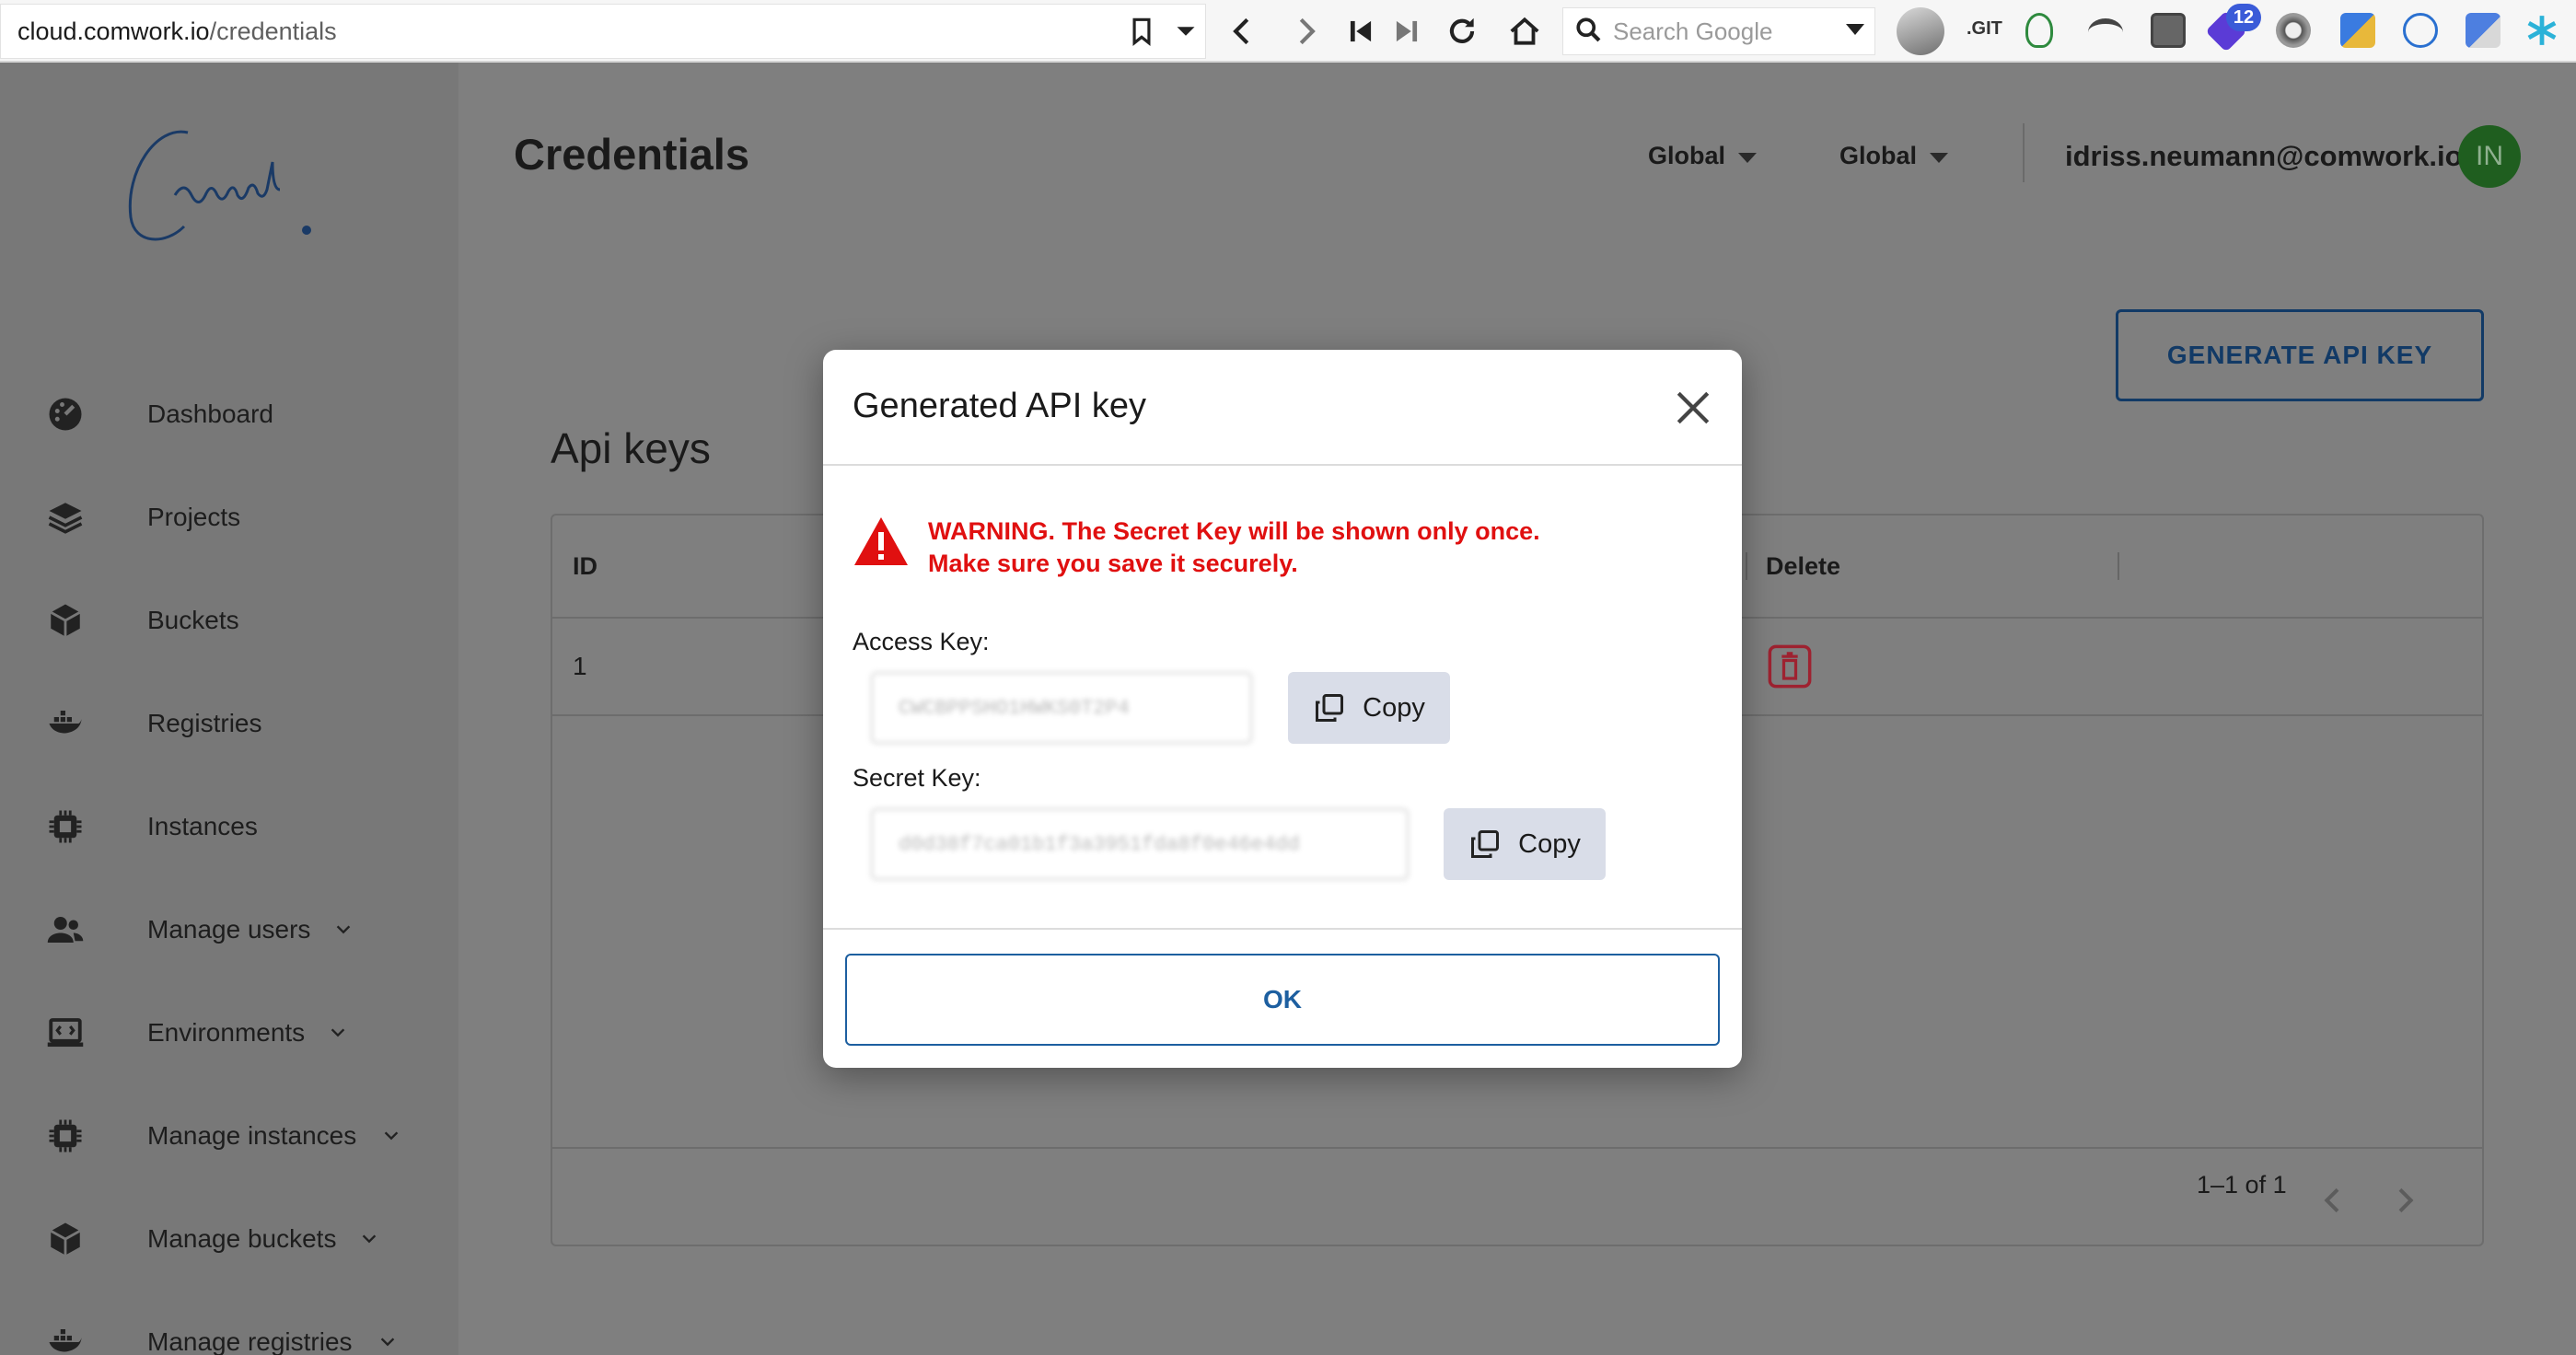  What do you see at coordinates (999, 406) in the screenshot?
I see `dialog-title: Generated API key` at bounding box center [999, 406].